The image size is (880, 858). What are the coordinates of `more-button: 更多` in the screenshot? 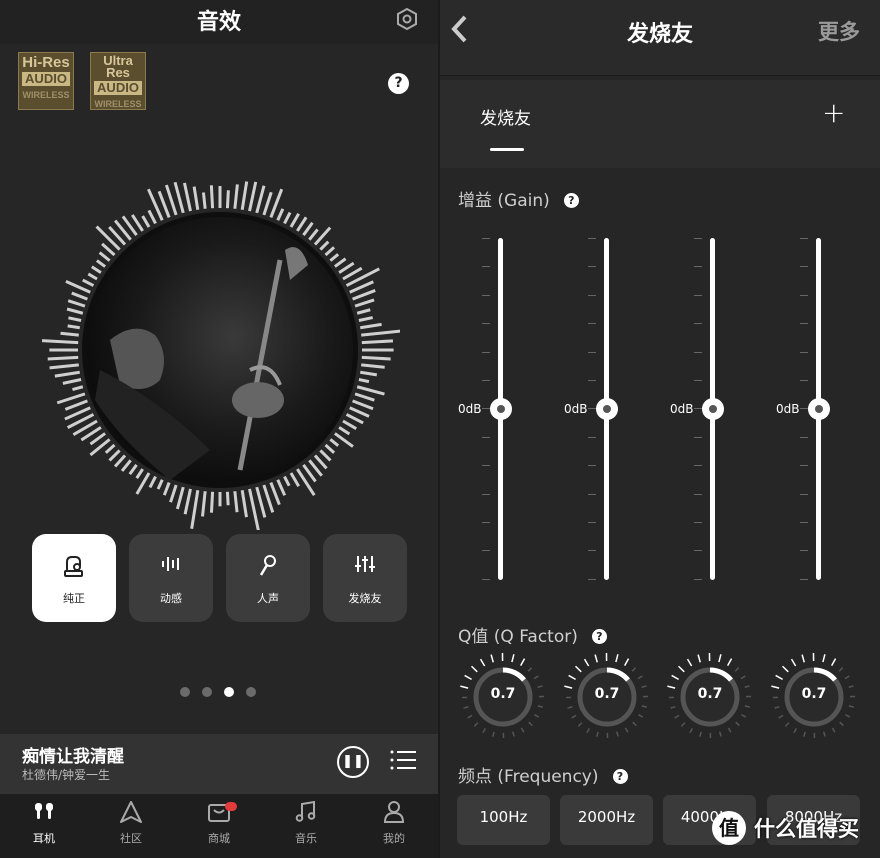 It's located at (839, 31).